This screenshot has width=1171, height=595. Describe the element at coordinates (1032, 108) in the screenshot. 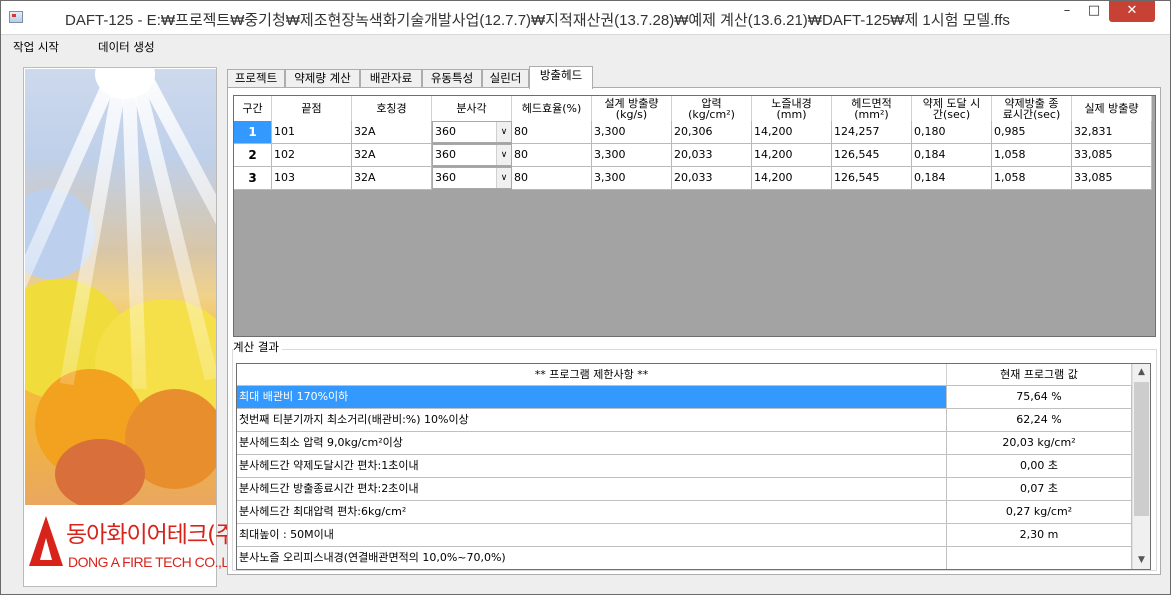

I see `col-header-discharge-end-time: 약제방출 종 료시간(sec)` at that location.